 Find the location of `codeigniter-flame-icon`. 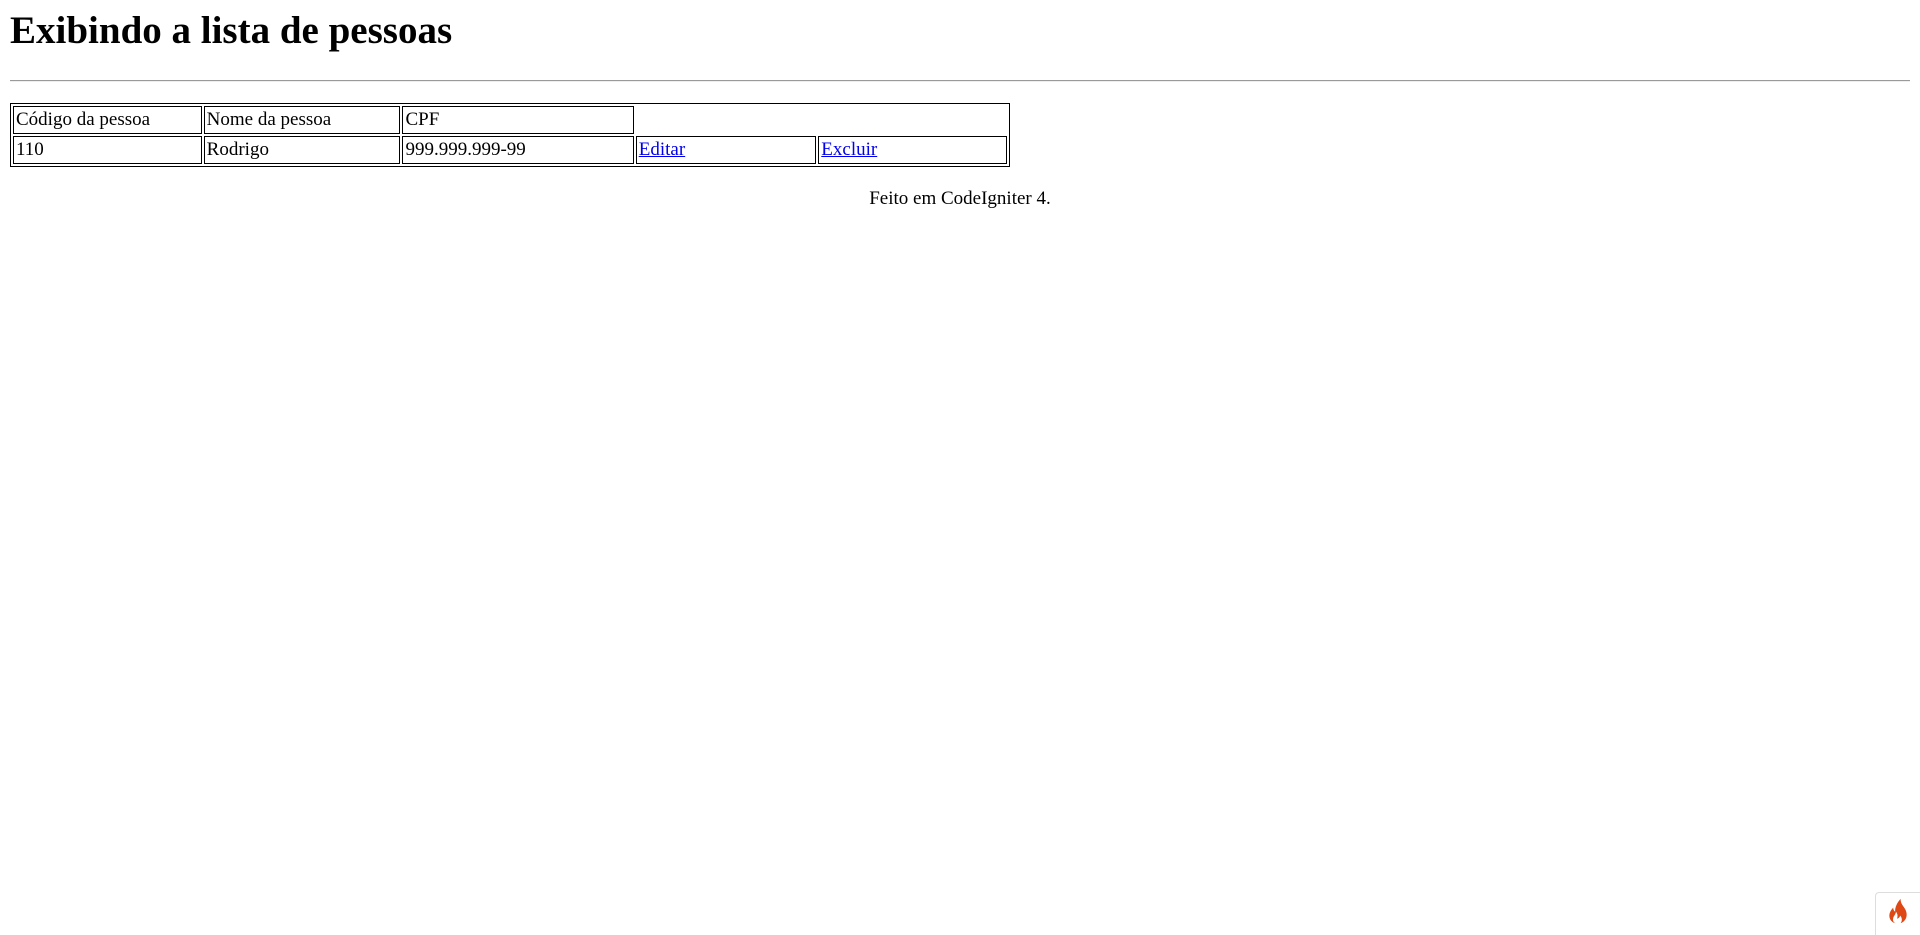

codeigniter-flame-icon is located at coordinates (1898, 914).